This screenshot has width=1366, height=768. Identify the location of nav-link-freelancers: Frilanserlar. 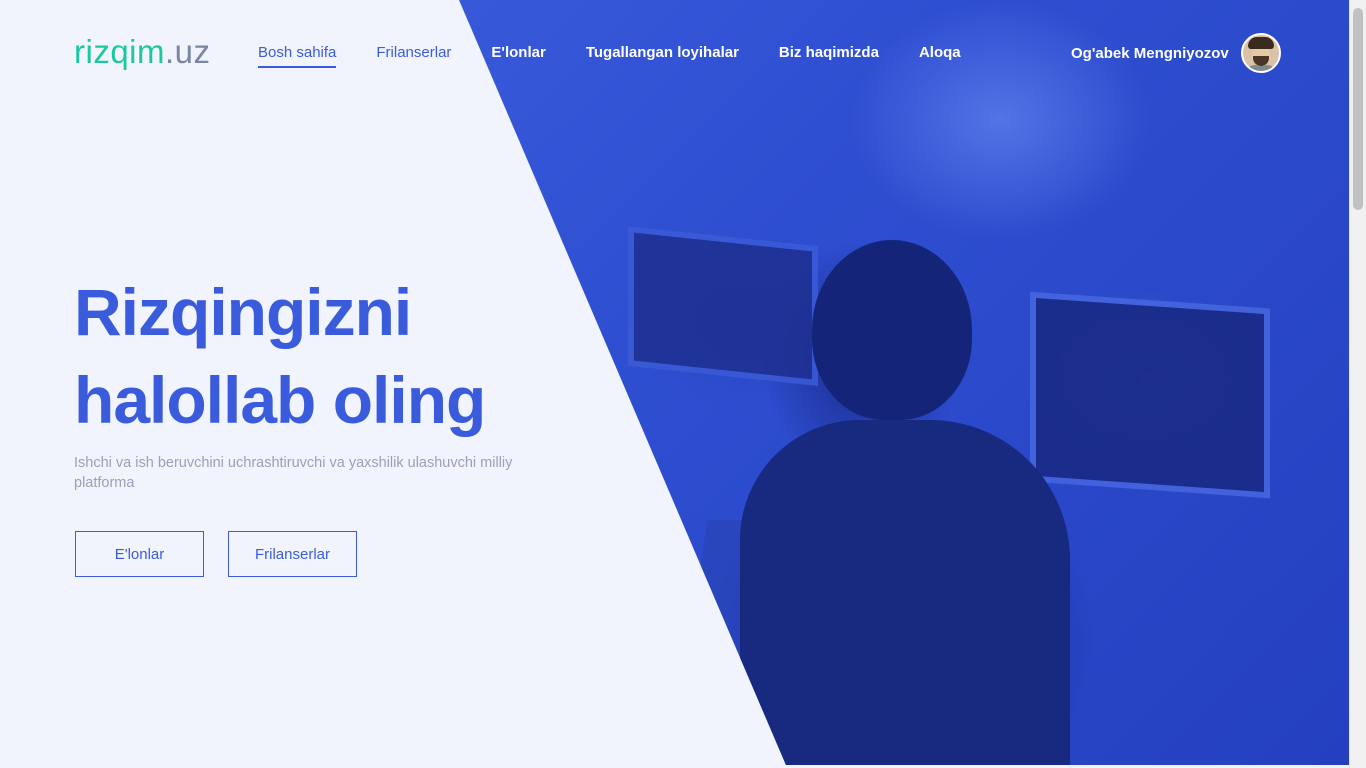
(413, 55).